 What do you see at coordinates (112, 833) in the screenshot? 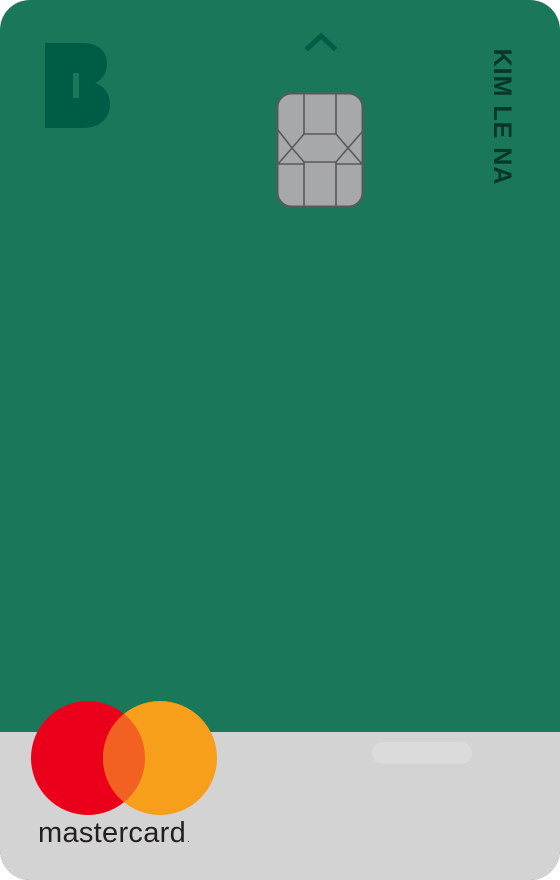
I see `mastercard-name: mastercard` at bounding box center [112, 833].